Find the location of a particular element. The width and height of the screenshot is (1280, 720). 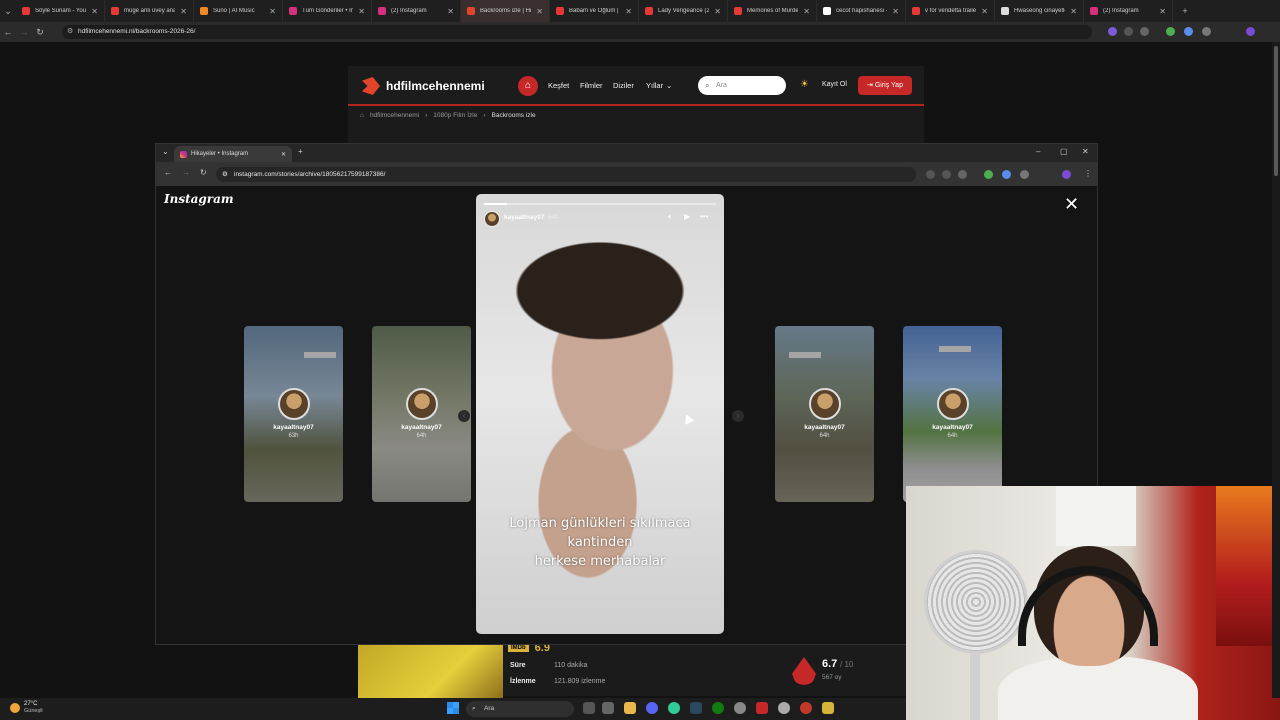

steam-icon is located at coordinates (696, 708).